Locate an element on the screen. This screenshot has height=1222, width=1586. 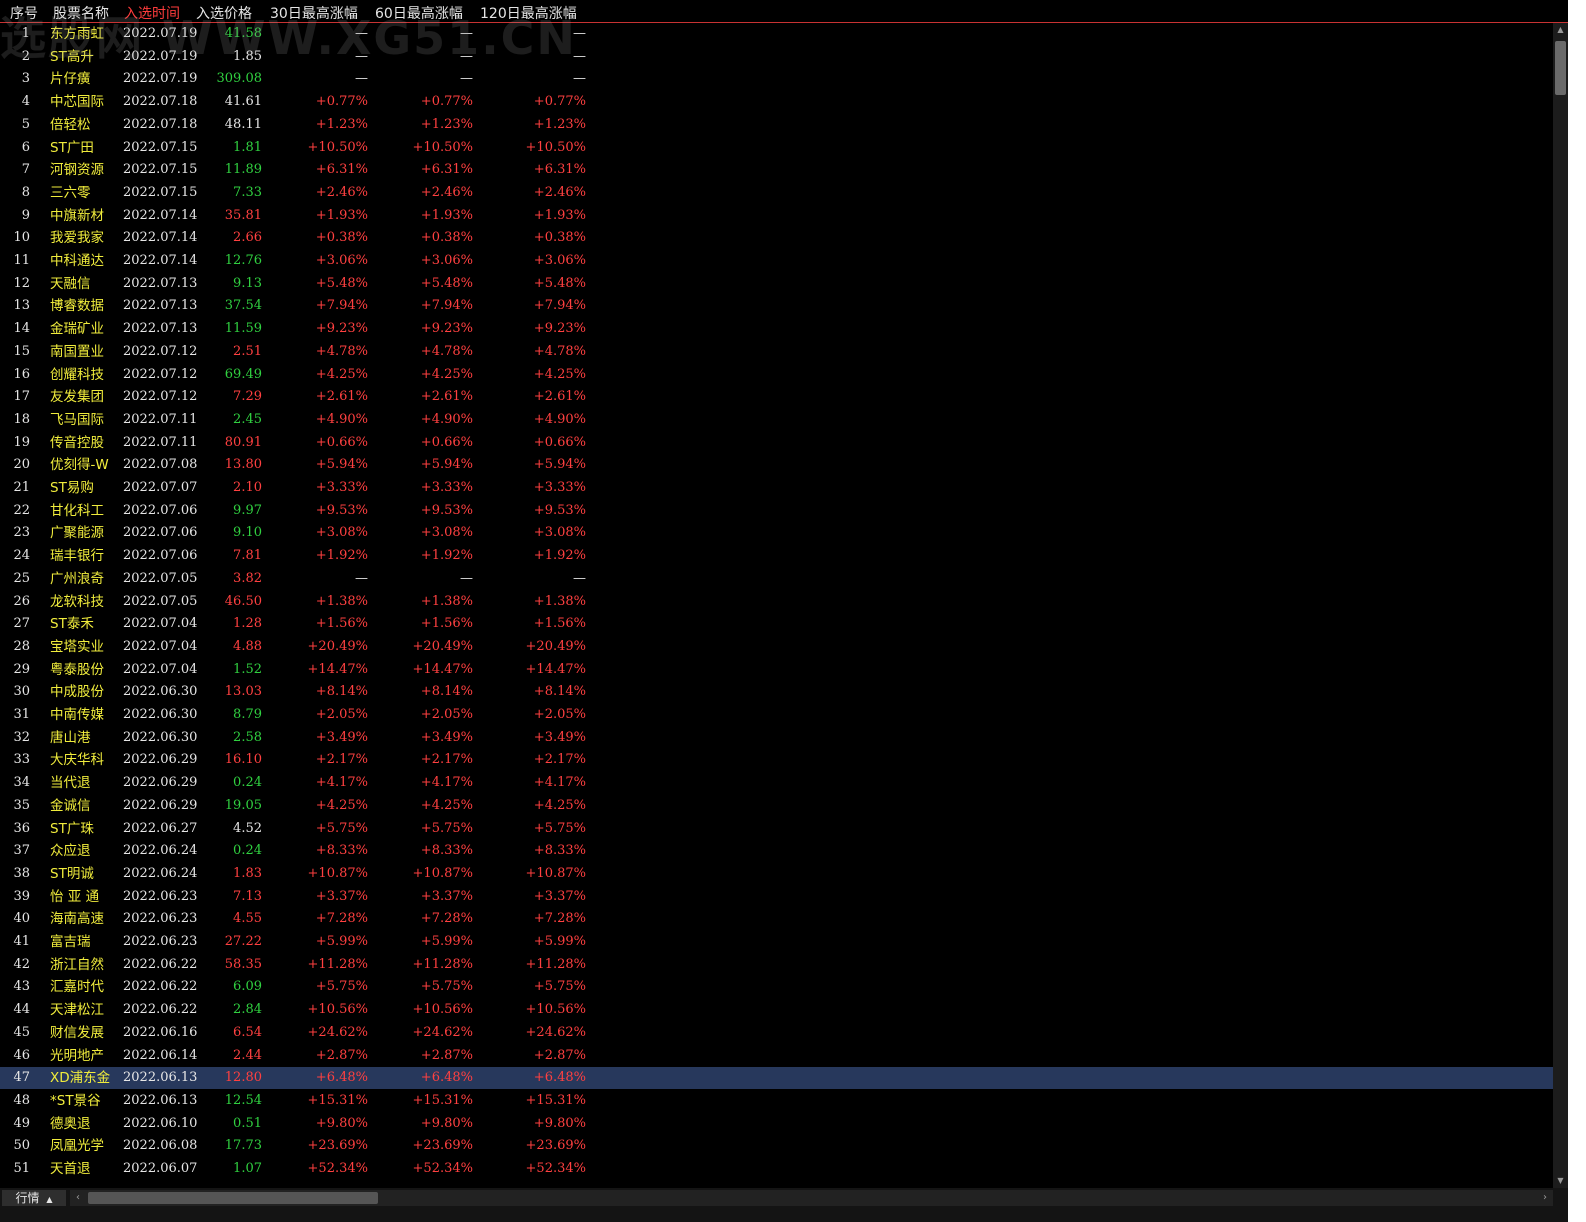
table-row: 37 众应退 2022.06.24 0.24 +8.33% +8.33% +8.33% is located at coordinates (776, 851).